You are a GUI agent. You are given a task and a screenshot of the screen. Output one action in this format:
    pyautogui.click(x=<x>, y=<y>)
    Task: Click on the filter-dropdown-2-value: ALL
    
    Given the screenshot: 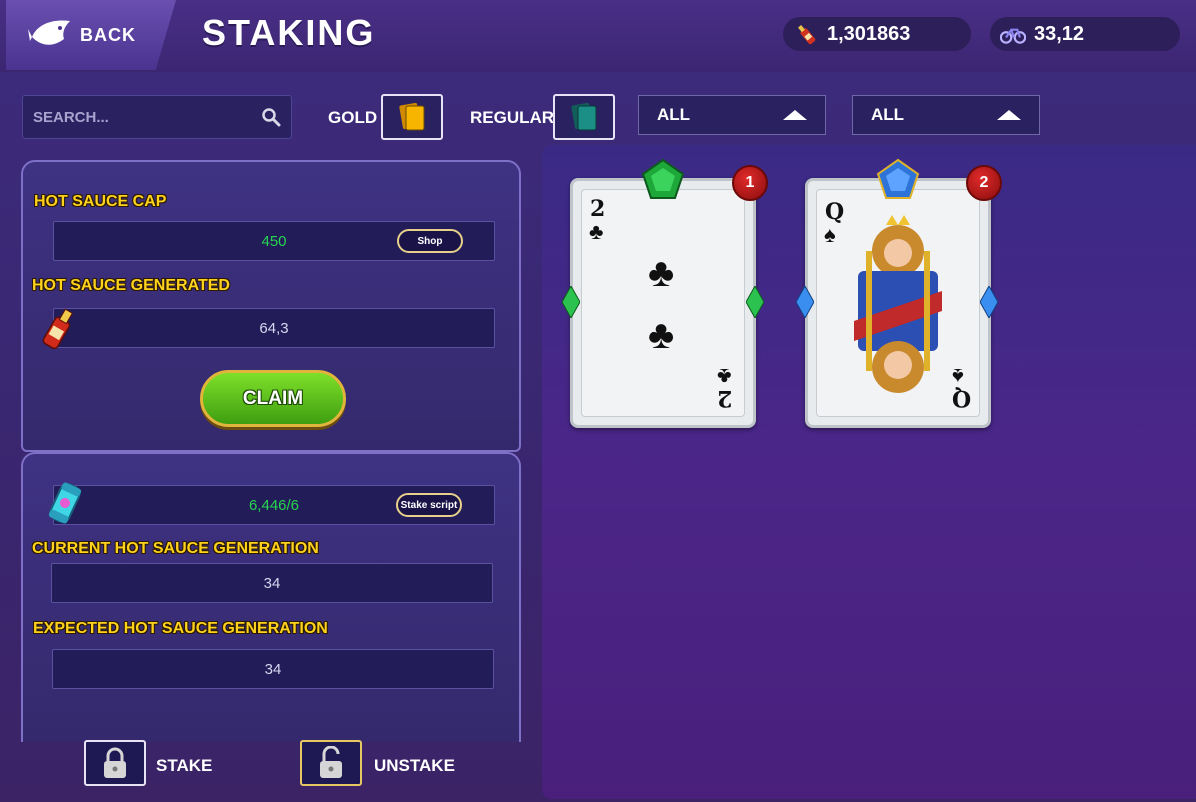 What is the action you would take?
    pyautogui.click(x=888, y=114)
    